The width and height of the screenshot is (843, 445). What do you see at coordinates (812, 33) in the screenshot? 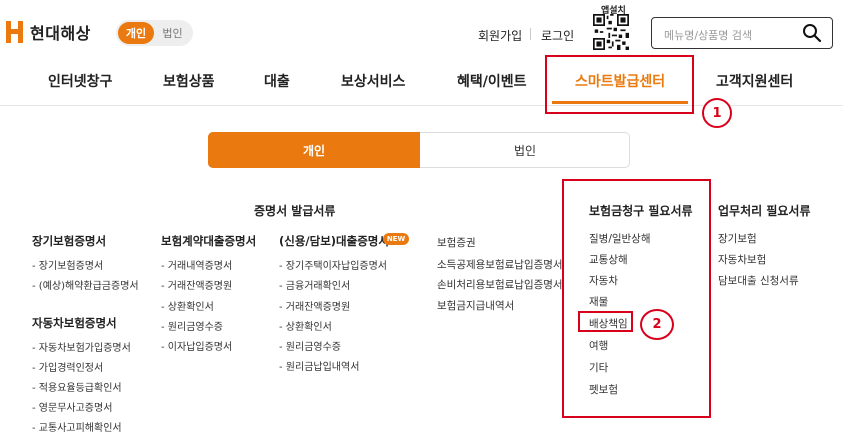
I see `search-icon` at bounding box center [812, 33].